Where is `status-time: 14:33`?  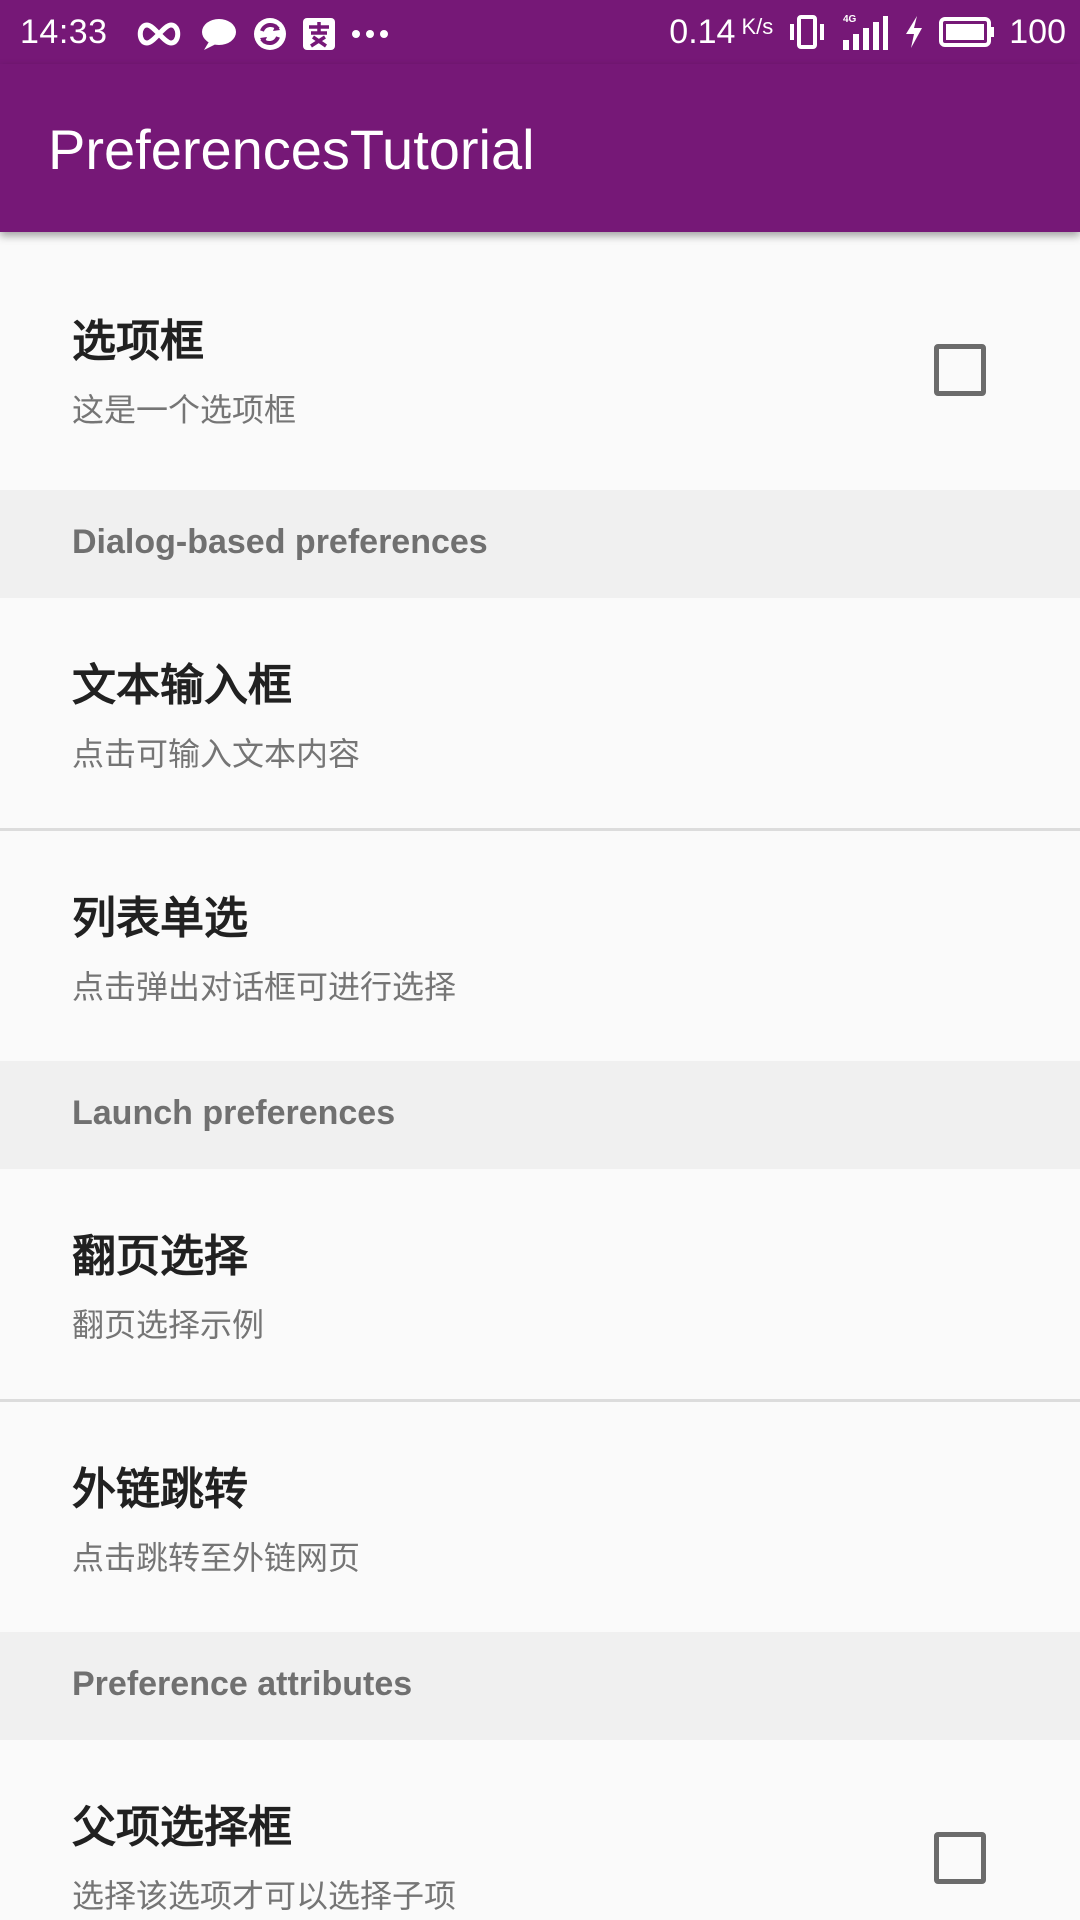
status-time: 14:33 is located at coordinates (64, 32).